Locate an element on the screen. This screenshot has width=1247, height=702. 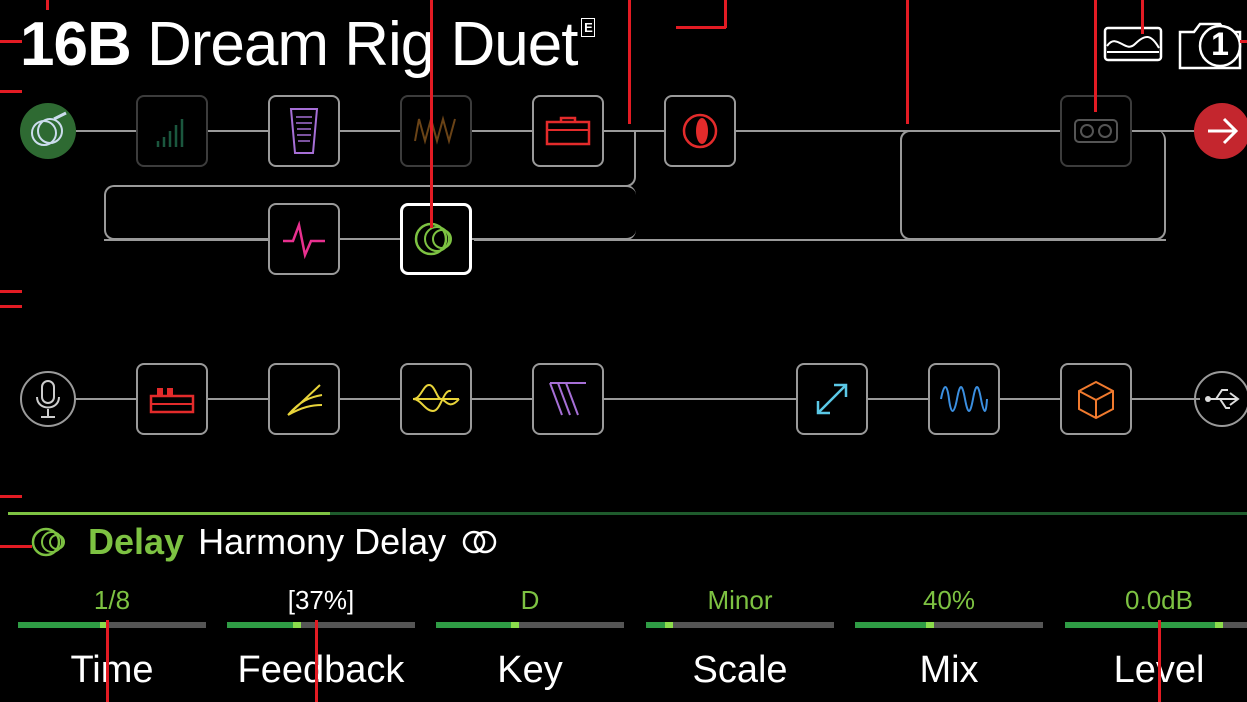
dynamics-block is located at coordinates (172, 131).